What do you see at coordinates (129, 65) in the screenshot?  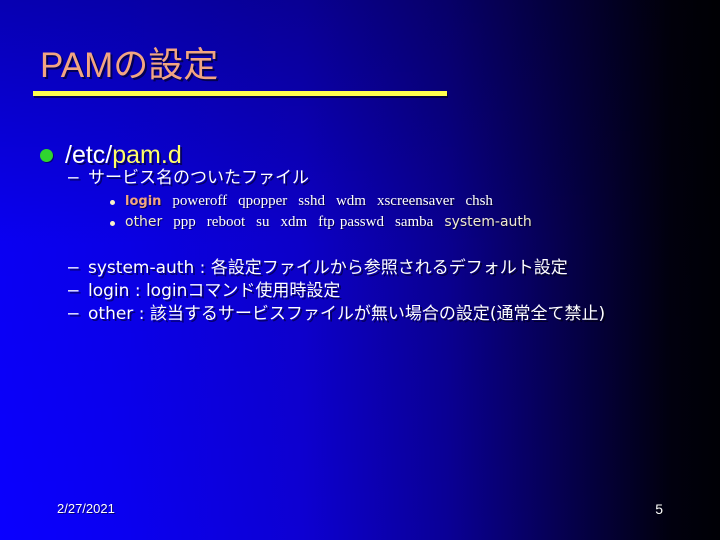 I see `page-title: PAMの設定` at bounding box center [129, 65].